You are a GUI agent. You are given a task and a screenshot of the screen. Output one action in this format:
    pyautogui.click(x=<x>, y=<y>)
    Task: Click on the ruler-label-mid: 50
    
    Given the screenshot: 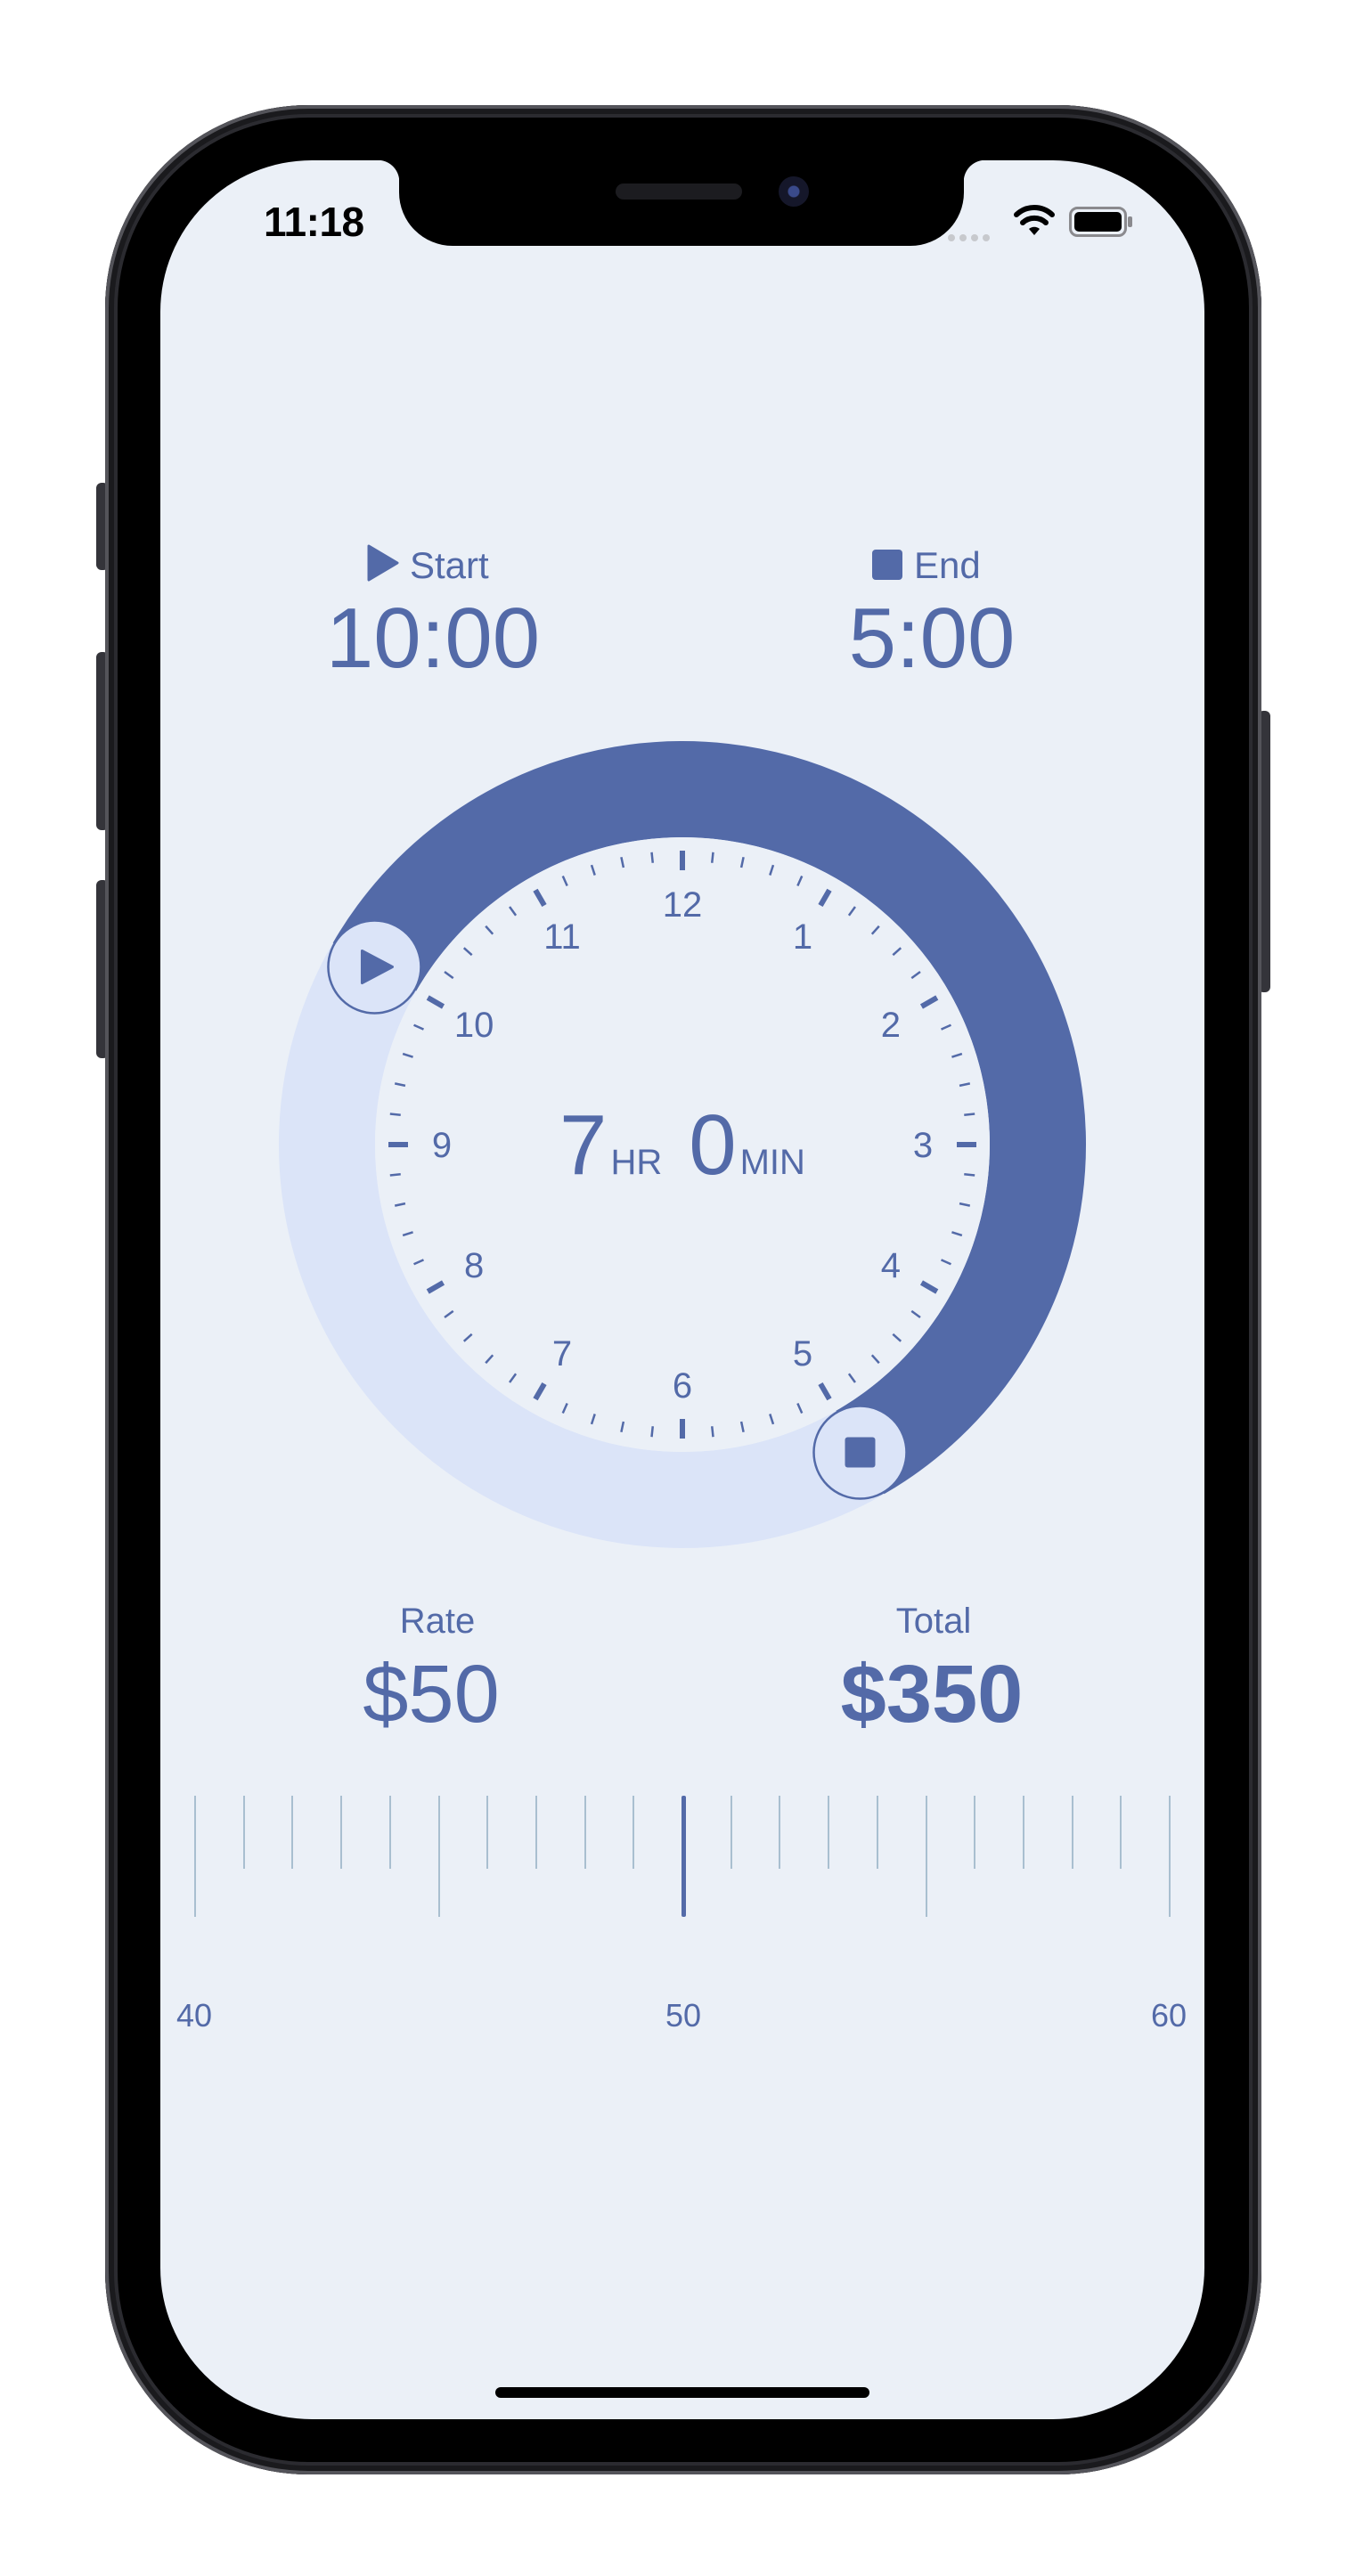 What is the action you would take?
    pyautogui.click(x=684, y=2015)
    